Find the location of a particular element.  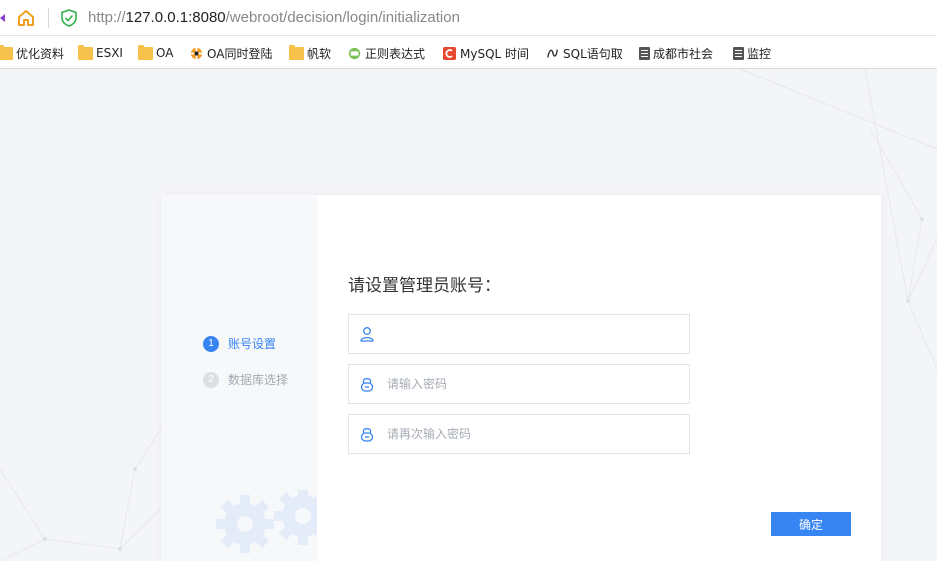

confirm-password-field is located at coordinates (519, 434).